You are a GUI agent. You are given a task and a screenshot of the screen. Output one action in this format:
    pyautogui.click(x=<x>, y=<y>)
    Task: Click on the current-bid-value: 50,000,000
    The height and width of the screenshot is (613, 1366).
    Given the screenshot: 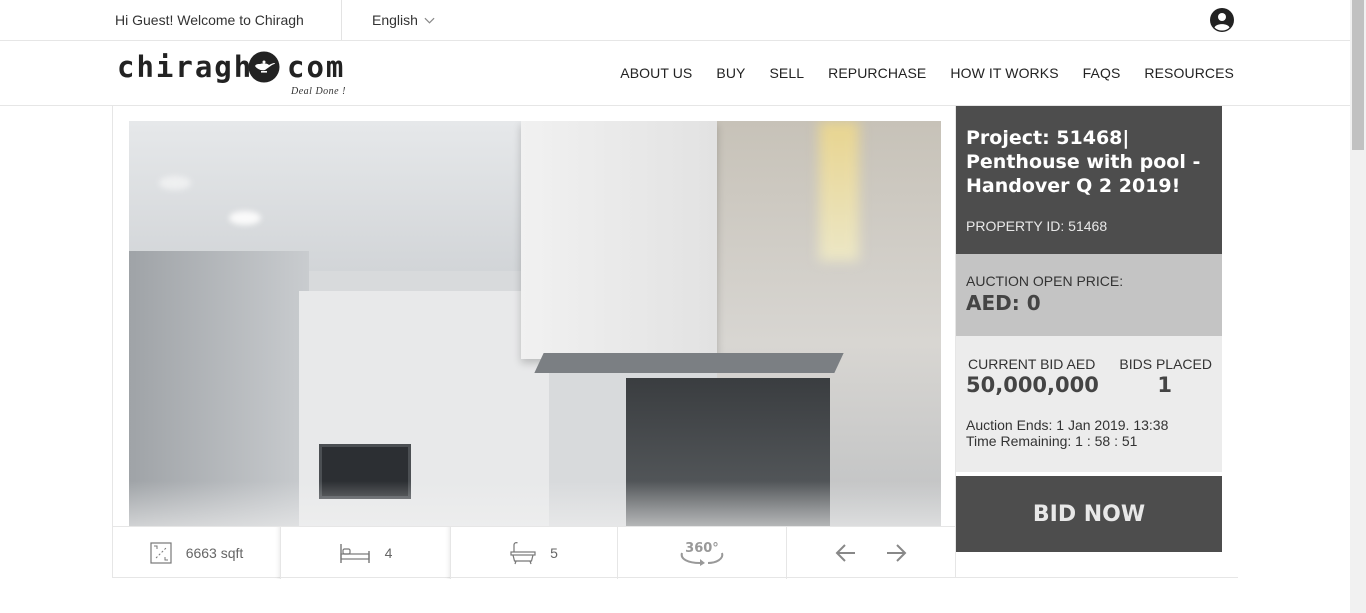 What is the action you would take?
    pyautogui.click(x=1032, y=385)
    